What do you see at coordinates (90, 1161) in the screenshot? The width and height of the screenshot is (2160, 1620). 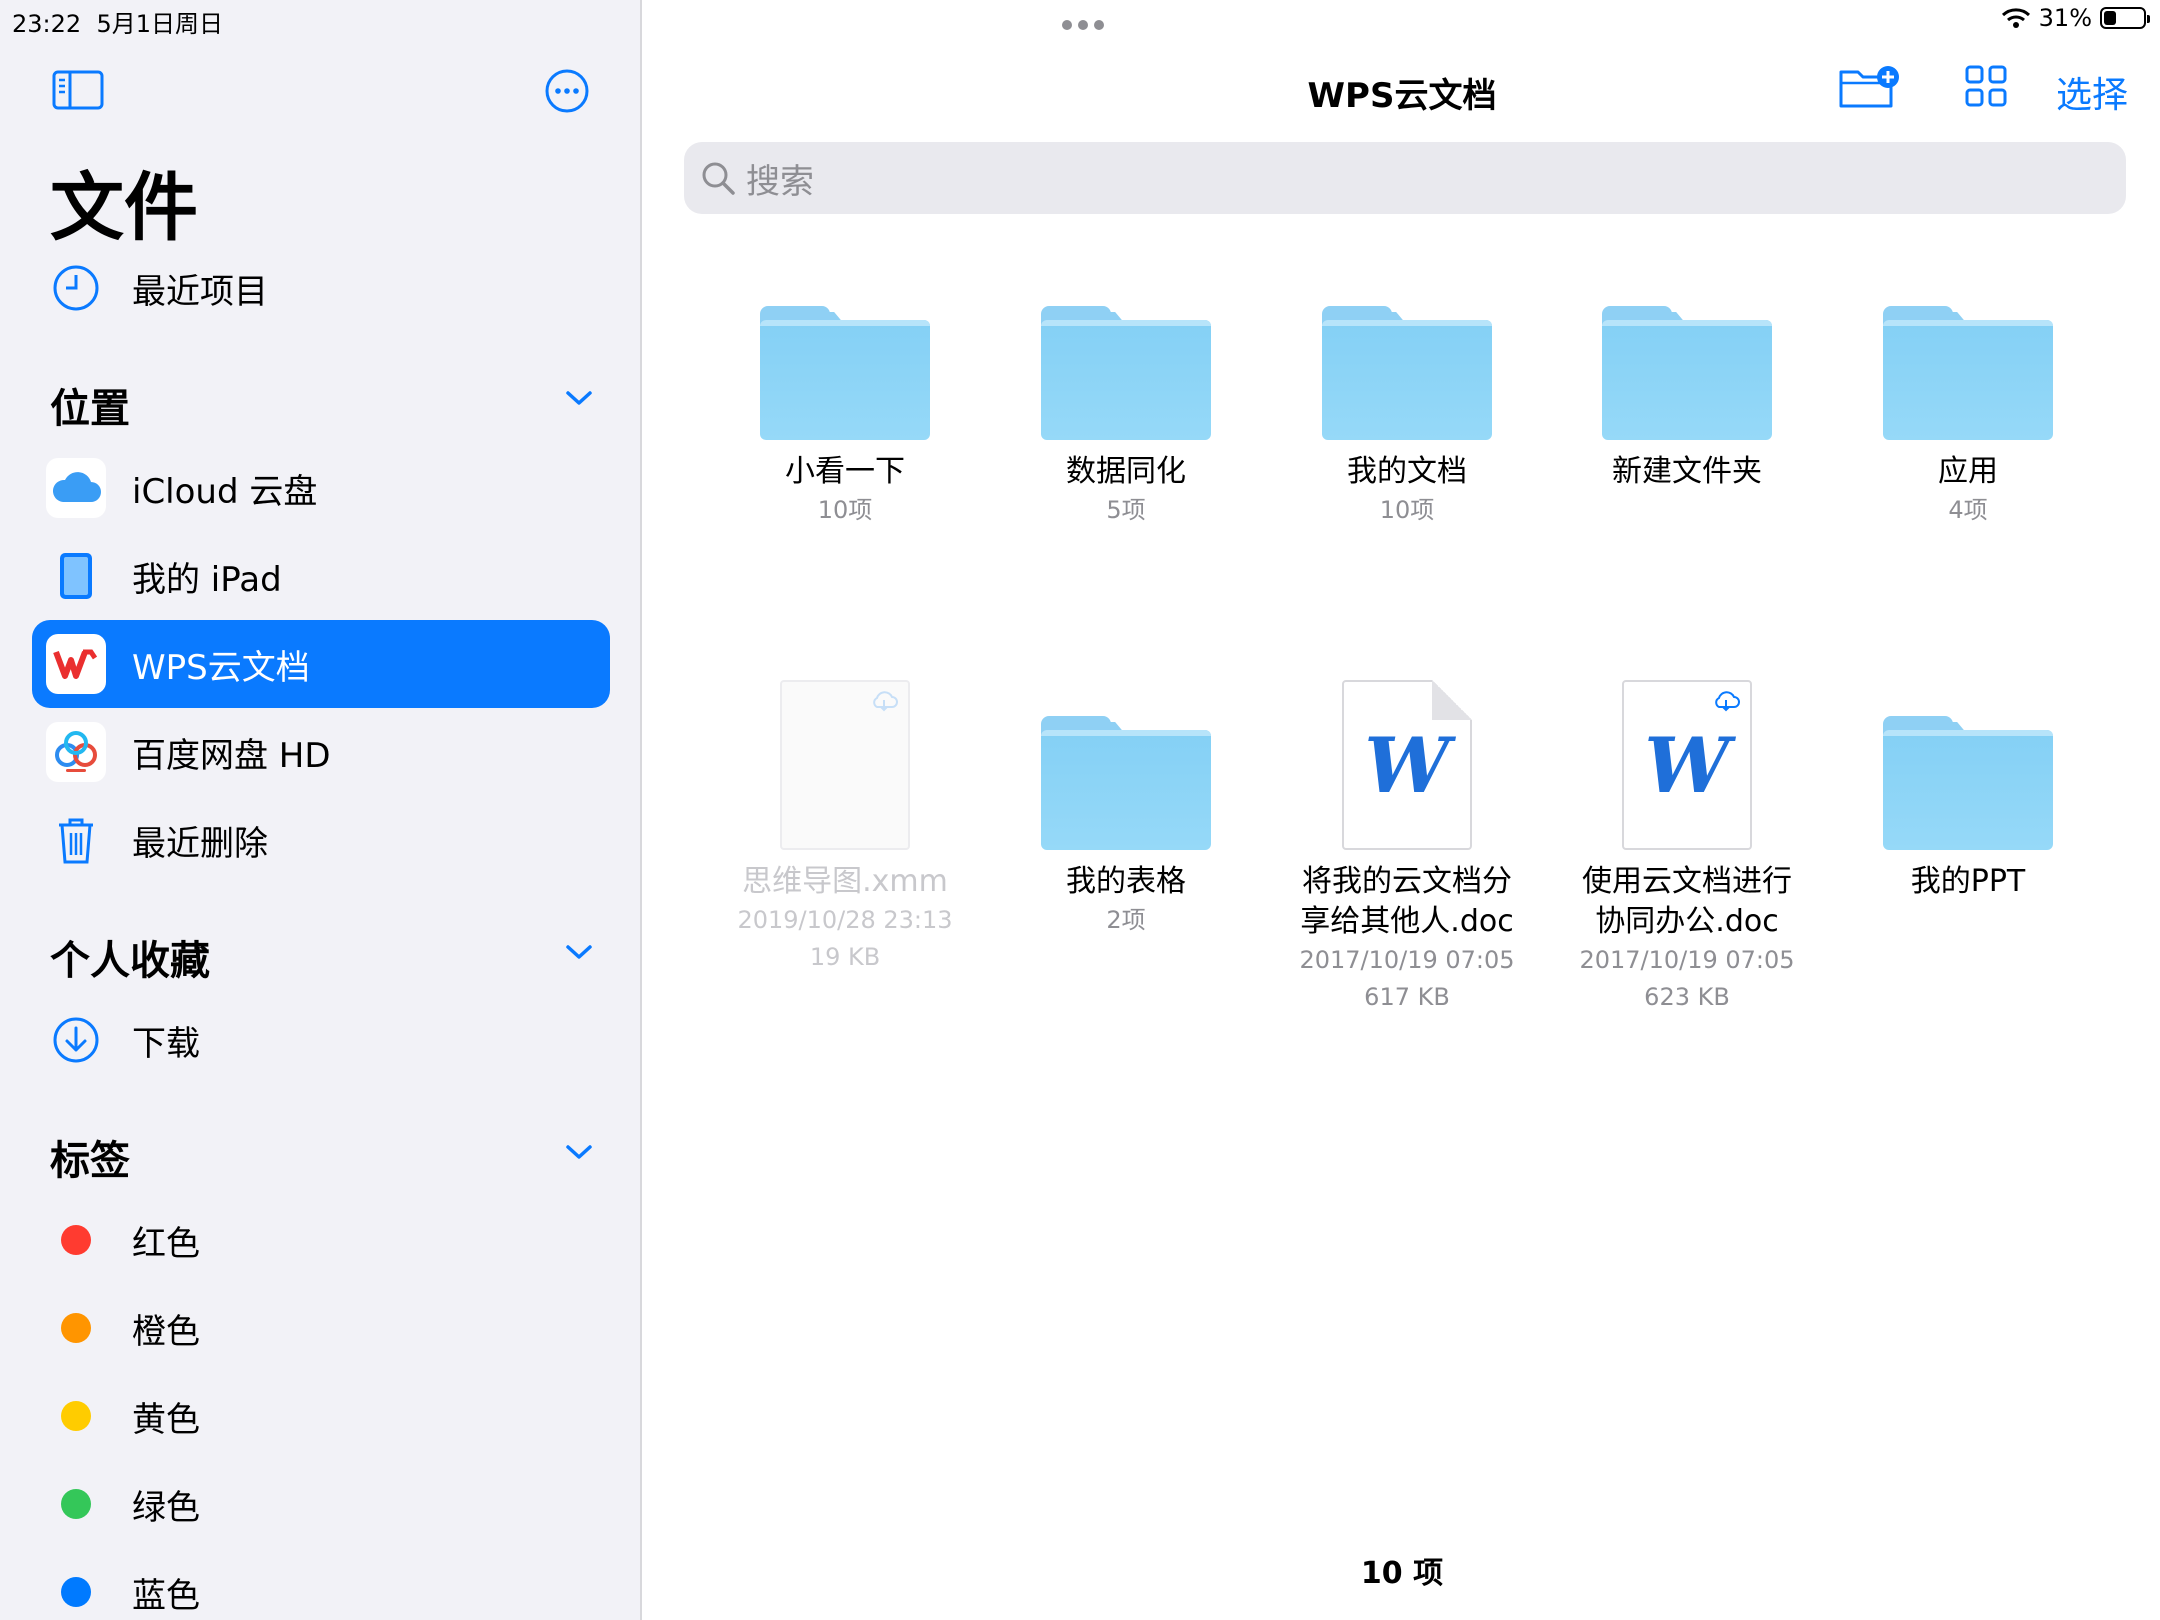 I see `section-header-tags: 标签` at bounding box center [90, 1161].